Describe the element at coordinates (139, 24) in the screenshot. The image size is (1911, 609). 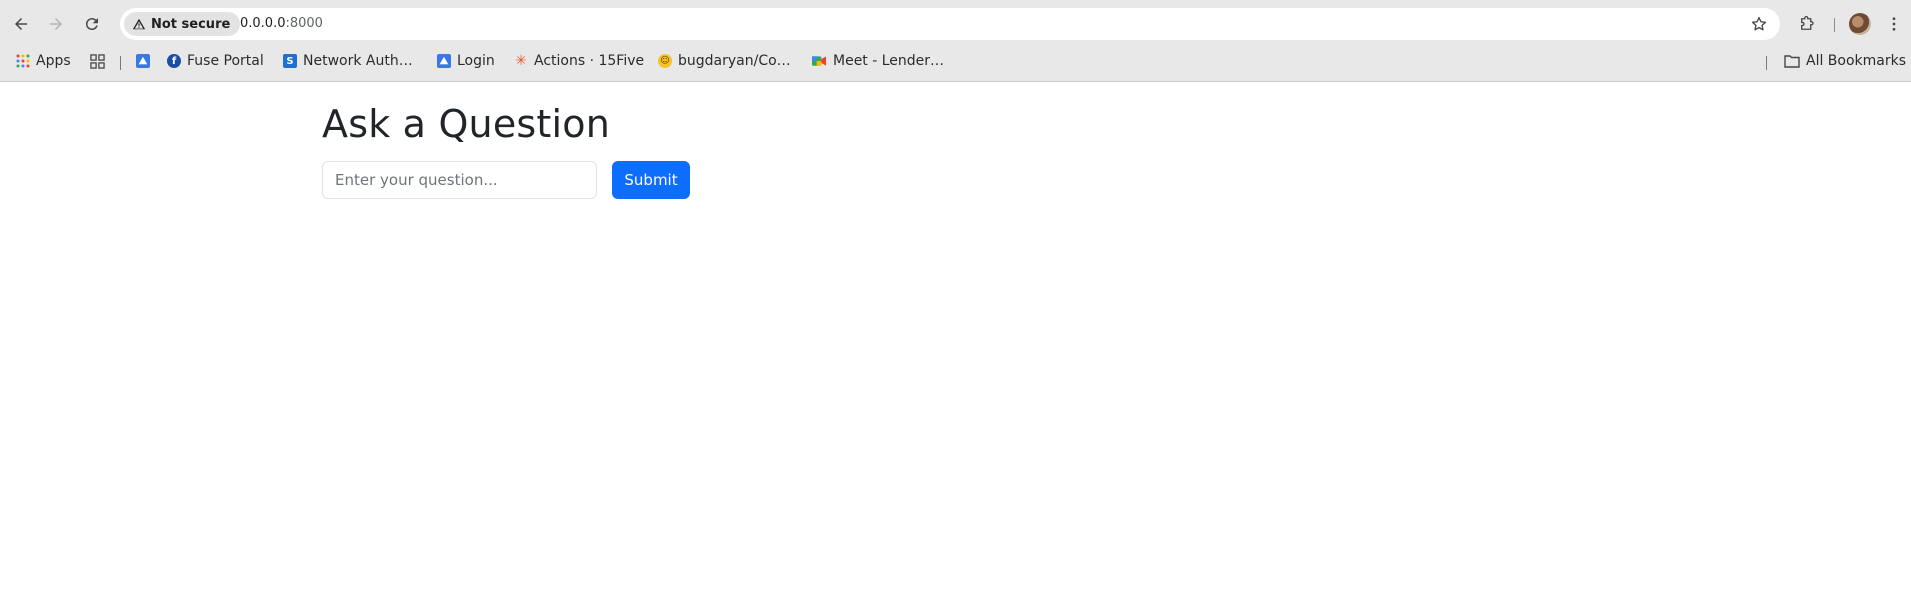
I see `warning-triangle-icon` at that location.